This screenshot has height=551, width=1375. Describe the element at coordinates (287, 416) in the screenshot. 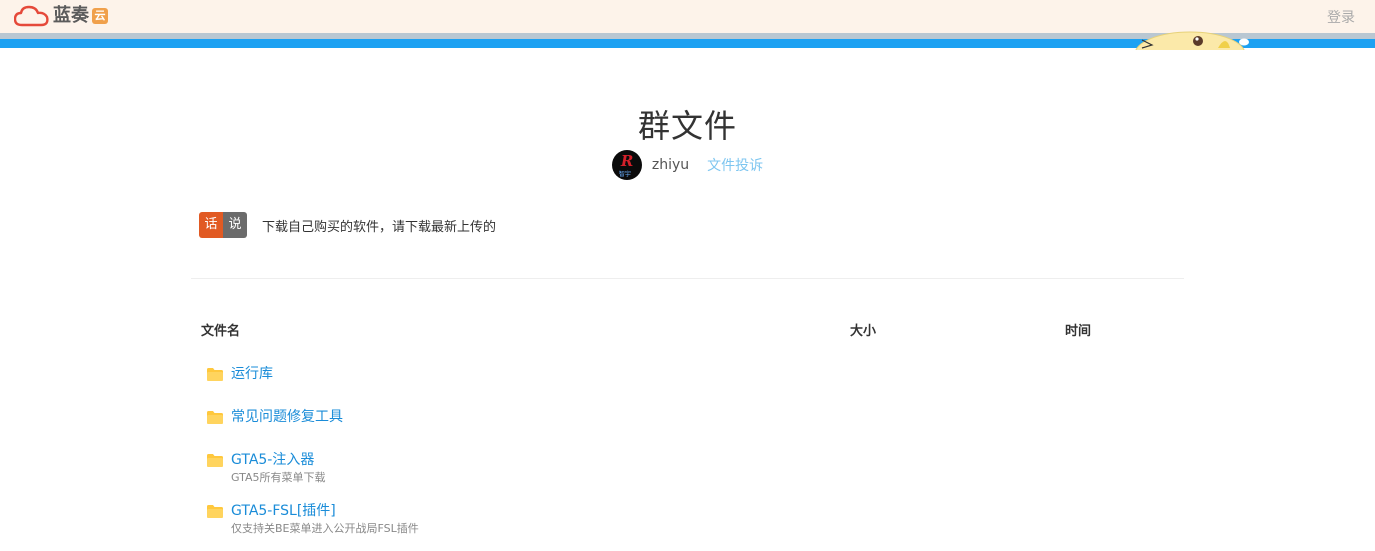

I see `folder-name: 常见问题修复工具` at that location.